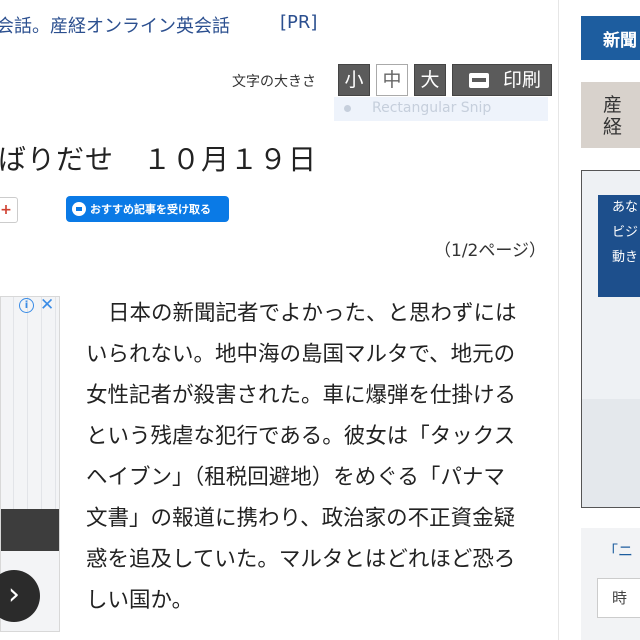  I want to click on recommend-label: おすすめ記事を受け取る, so click(150, 209).